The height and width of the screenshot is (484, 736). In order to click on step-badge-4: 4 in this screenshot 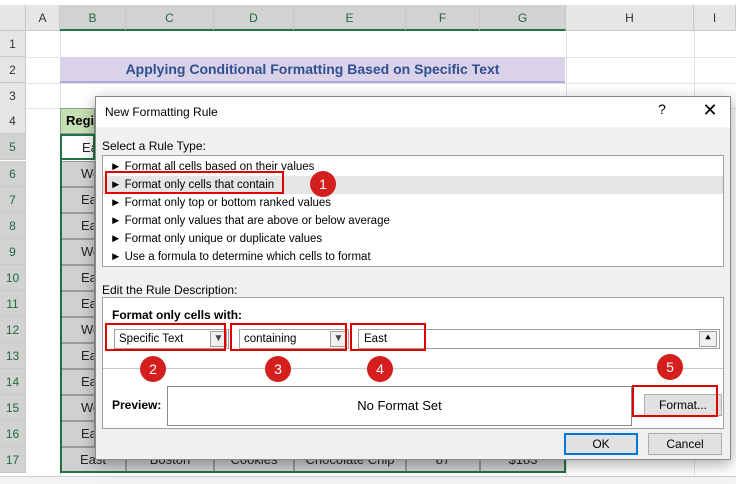, I will do `click(380, 369)`.